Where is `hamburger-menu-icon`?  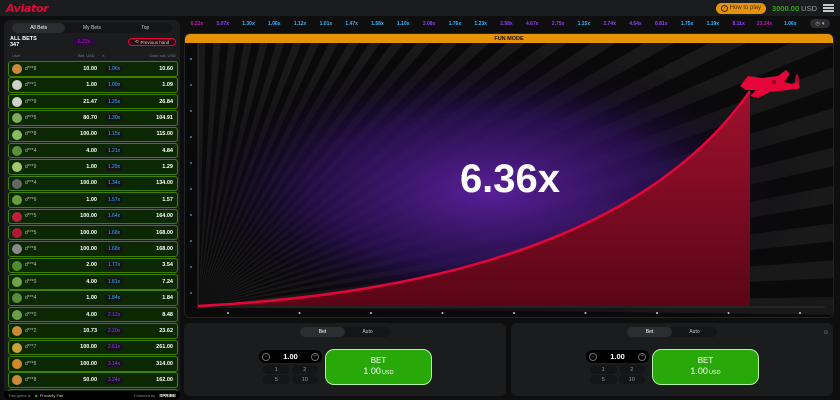 hamburger-menu-icon is located at coordinates (828, 8).